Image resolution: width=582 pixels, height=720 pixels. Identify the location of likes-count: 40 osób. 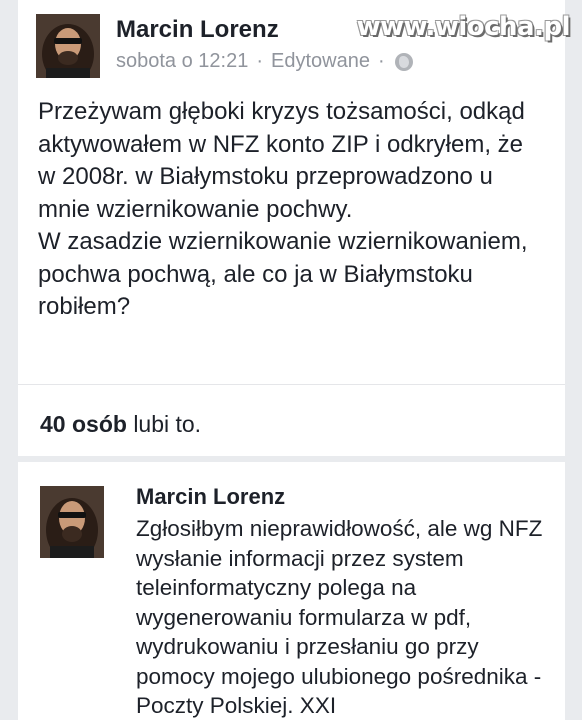
(83, 424).